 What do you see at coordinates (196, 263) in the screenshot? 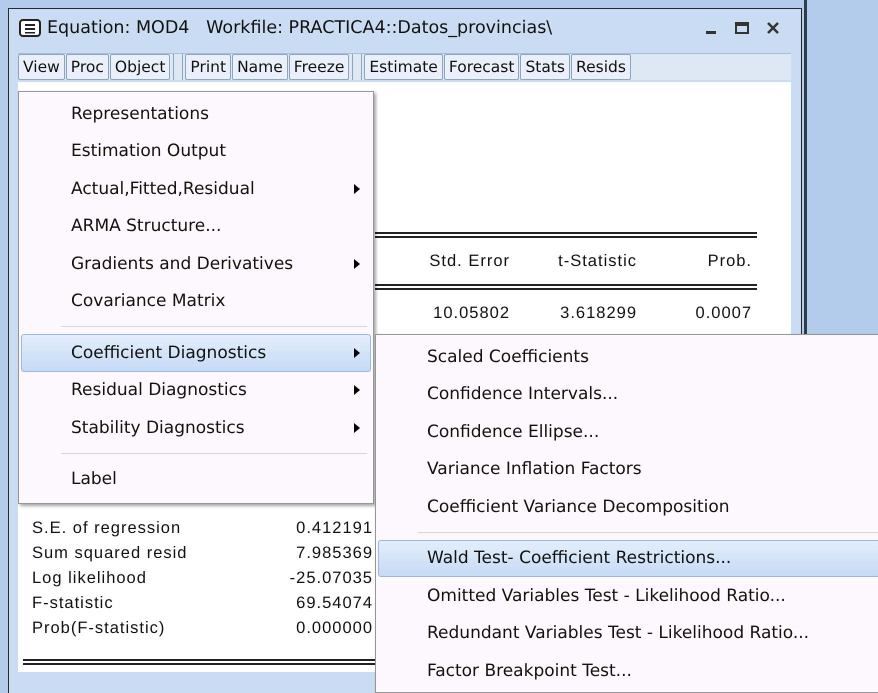
I see `menu-item: Gradients and Derivatives` at bounding box center [196, 263].